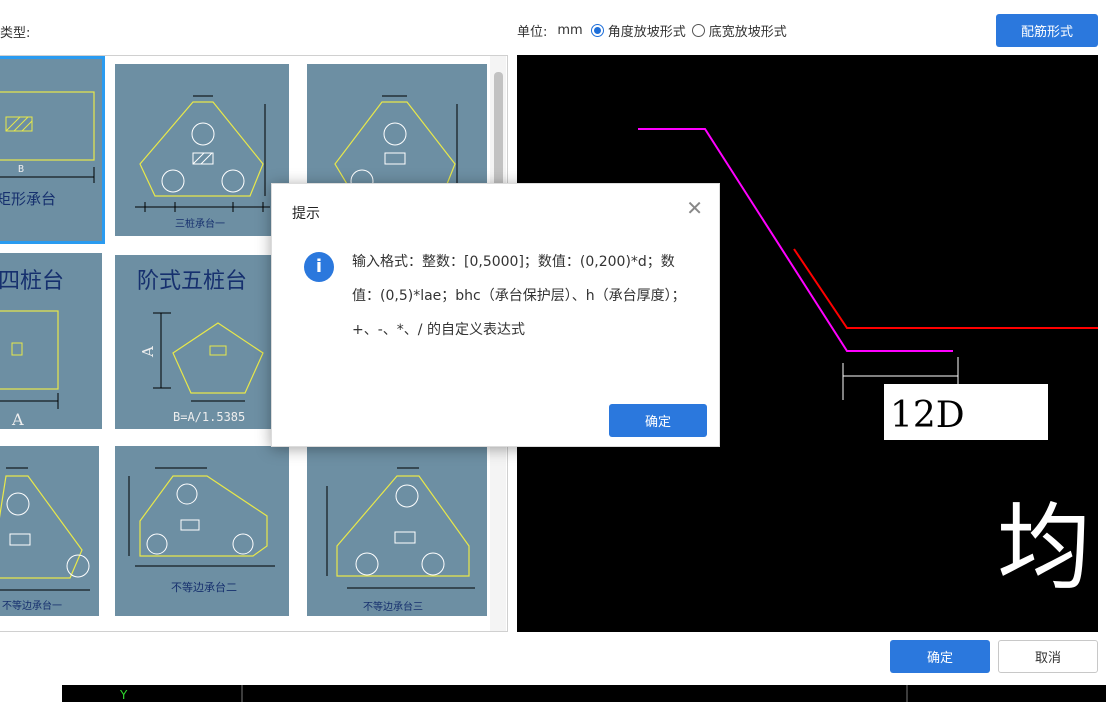 The image size is (1106, 706). What do you see at coordinates (15, 33) in the screenshot?
I see `type-label: 类型:` at bounding box center [15, 33].